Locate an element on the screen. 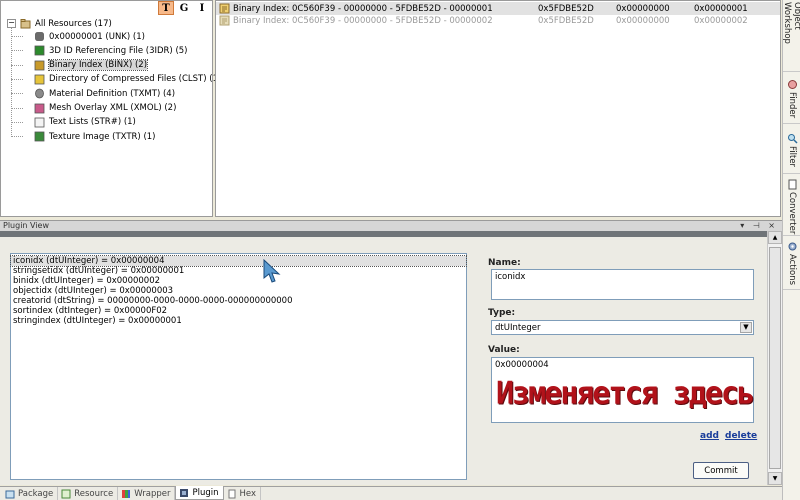 This screenshot has height=500, width=800. value-text: 0x00000004 is located at coordinates (522, 365).